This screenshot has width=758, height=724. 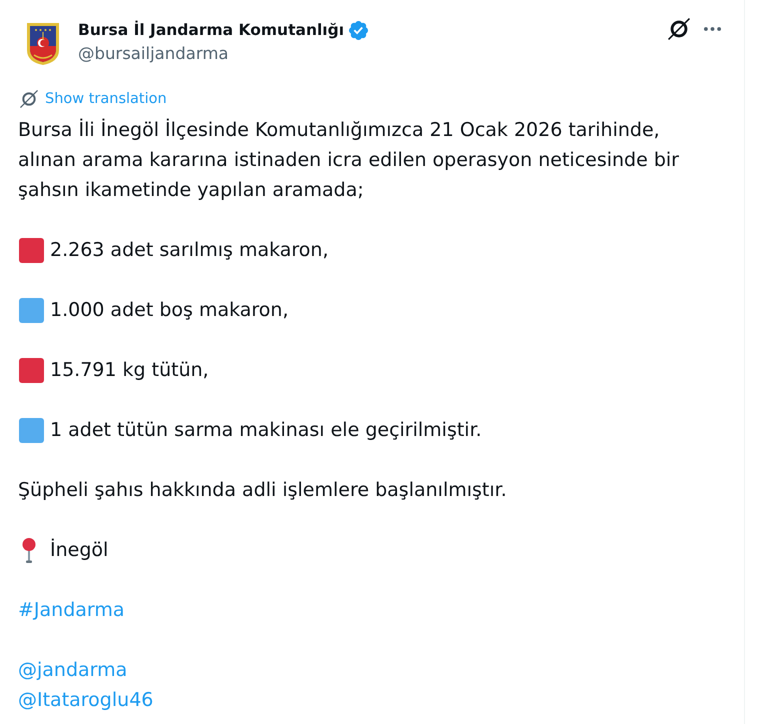 I want to click on mention-link: @Itataroglu46, so click(x=86, y=700).